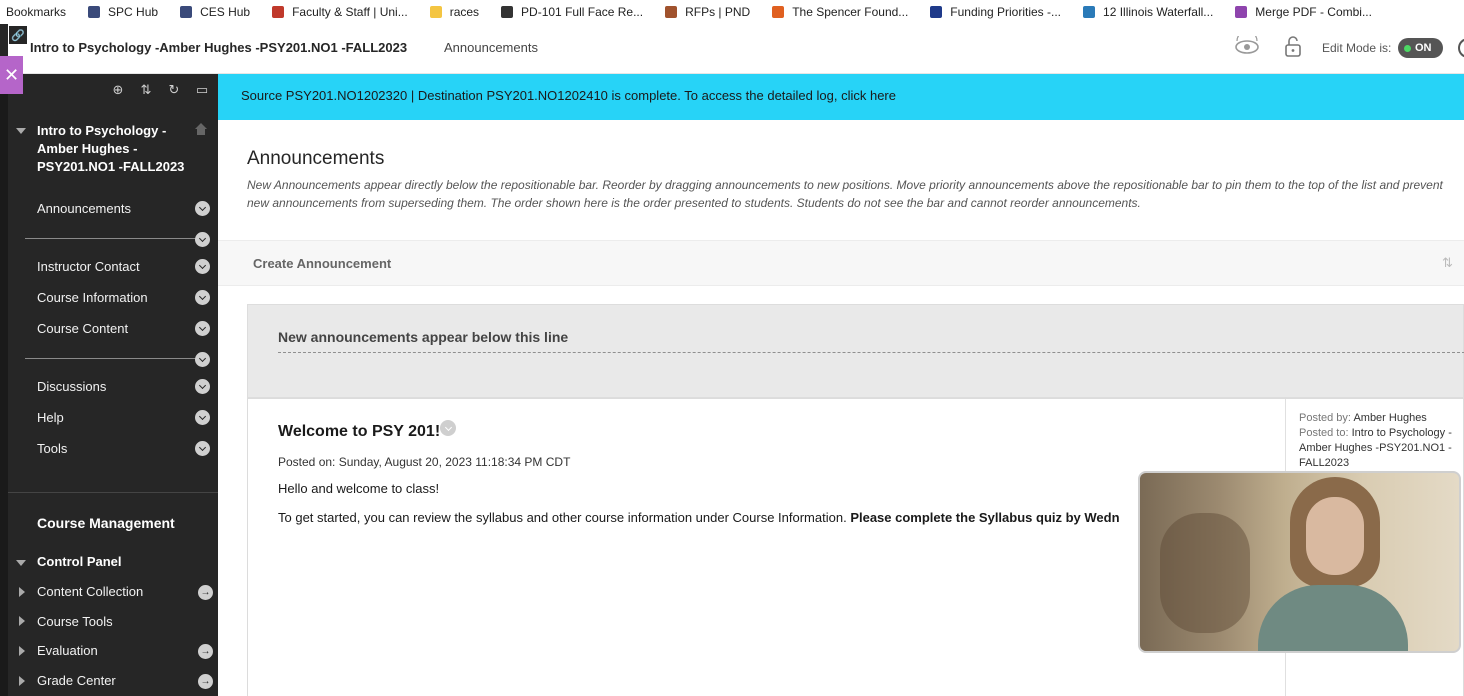 The height and width of the screenshot is (696, 1464). What do you see at coordinates (1324, 433) in the screenshot?
I see `posted-to-label: Posted to:` at bounding box center [1324, 433].